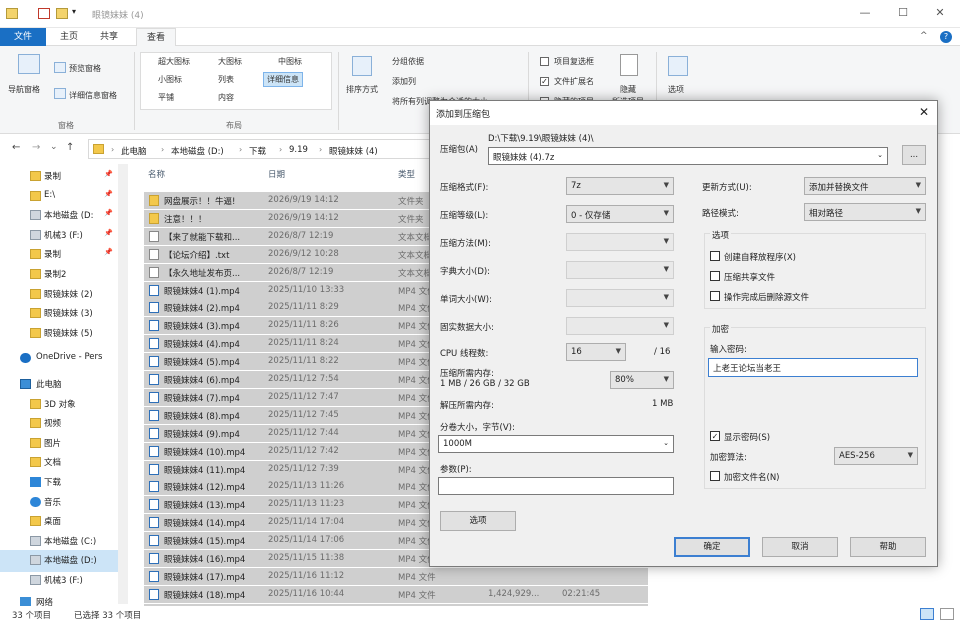 This screenshot has height=625, width=960. What do you see at coordinates (556, 444) in the screenshot?
I see `volume-input: 1000M ⌄` at bounding box center [556, 444].